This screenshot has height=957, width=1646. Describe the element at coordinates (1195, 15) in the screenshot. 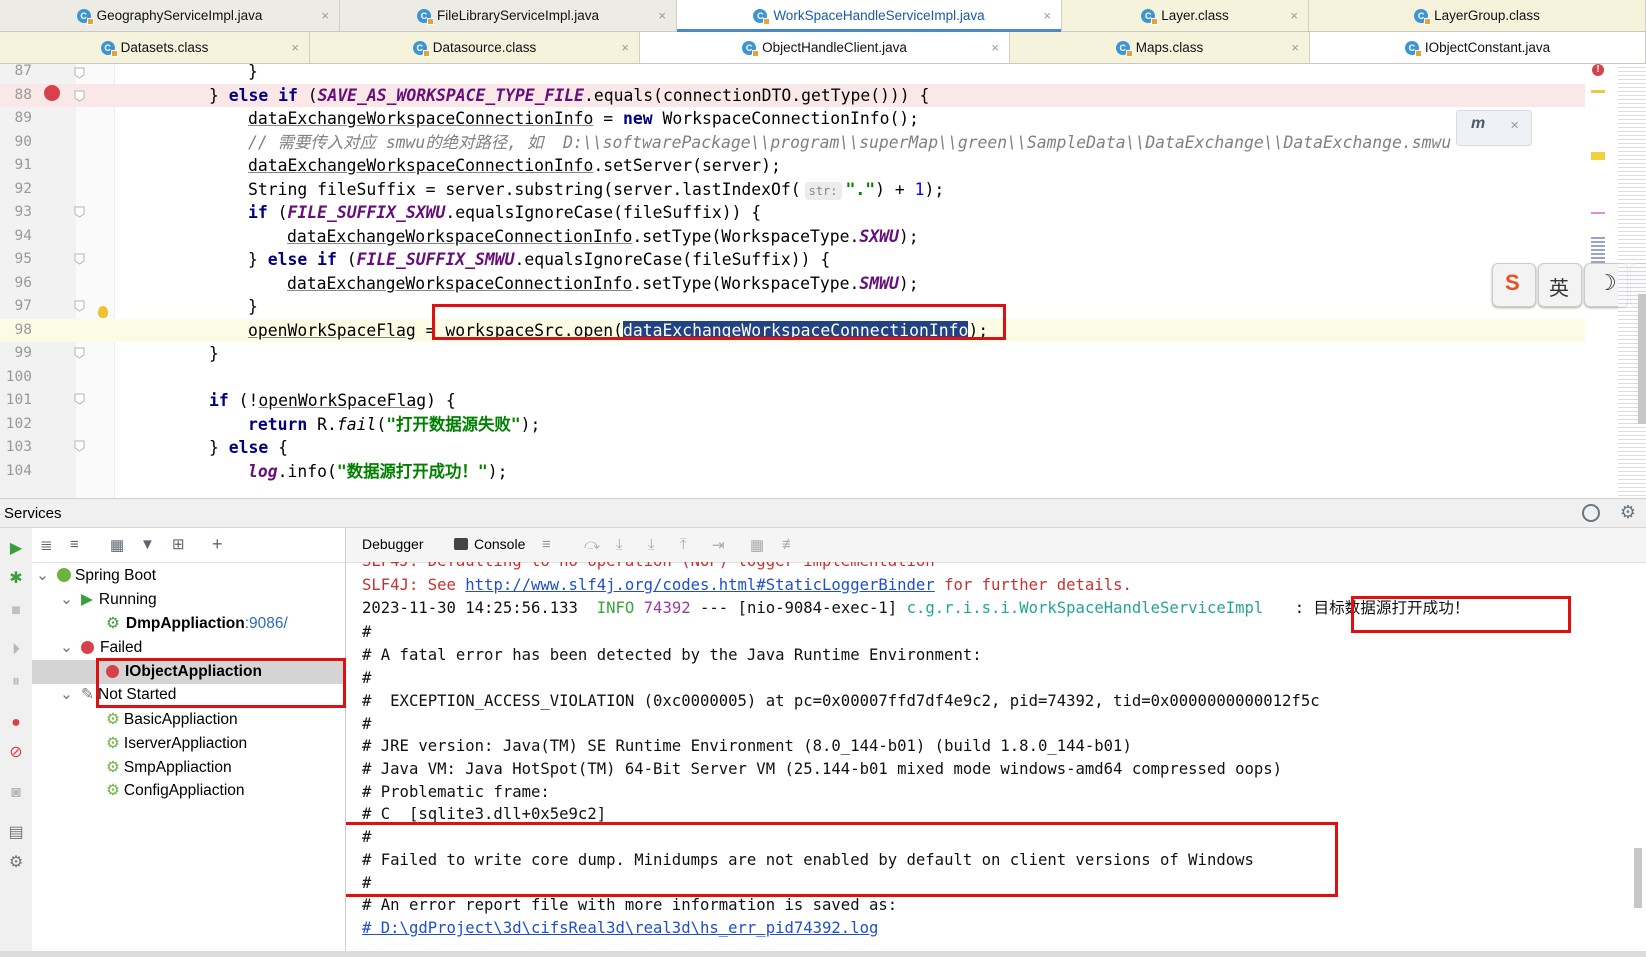

I see `tab-label: Layer.class` at that location.